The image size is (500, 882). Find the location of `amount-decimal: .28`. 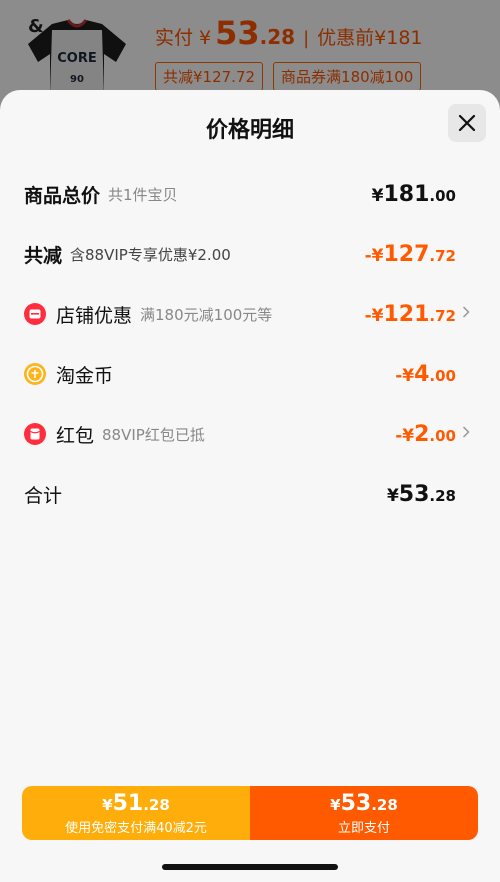

amount-decimal: .28 is located at coordinates (442, 495).